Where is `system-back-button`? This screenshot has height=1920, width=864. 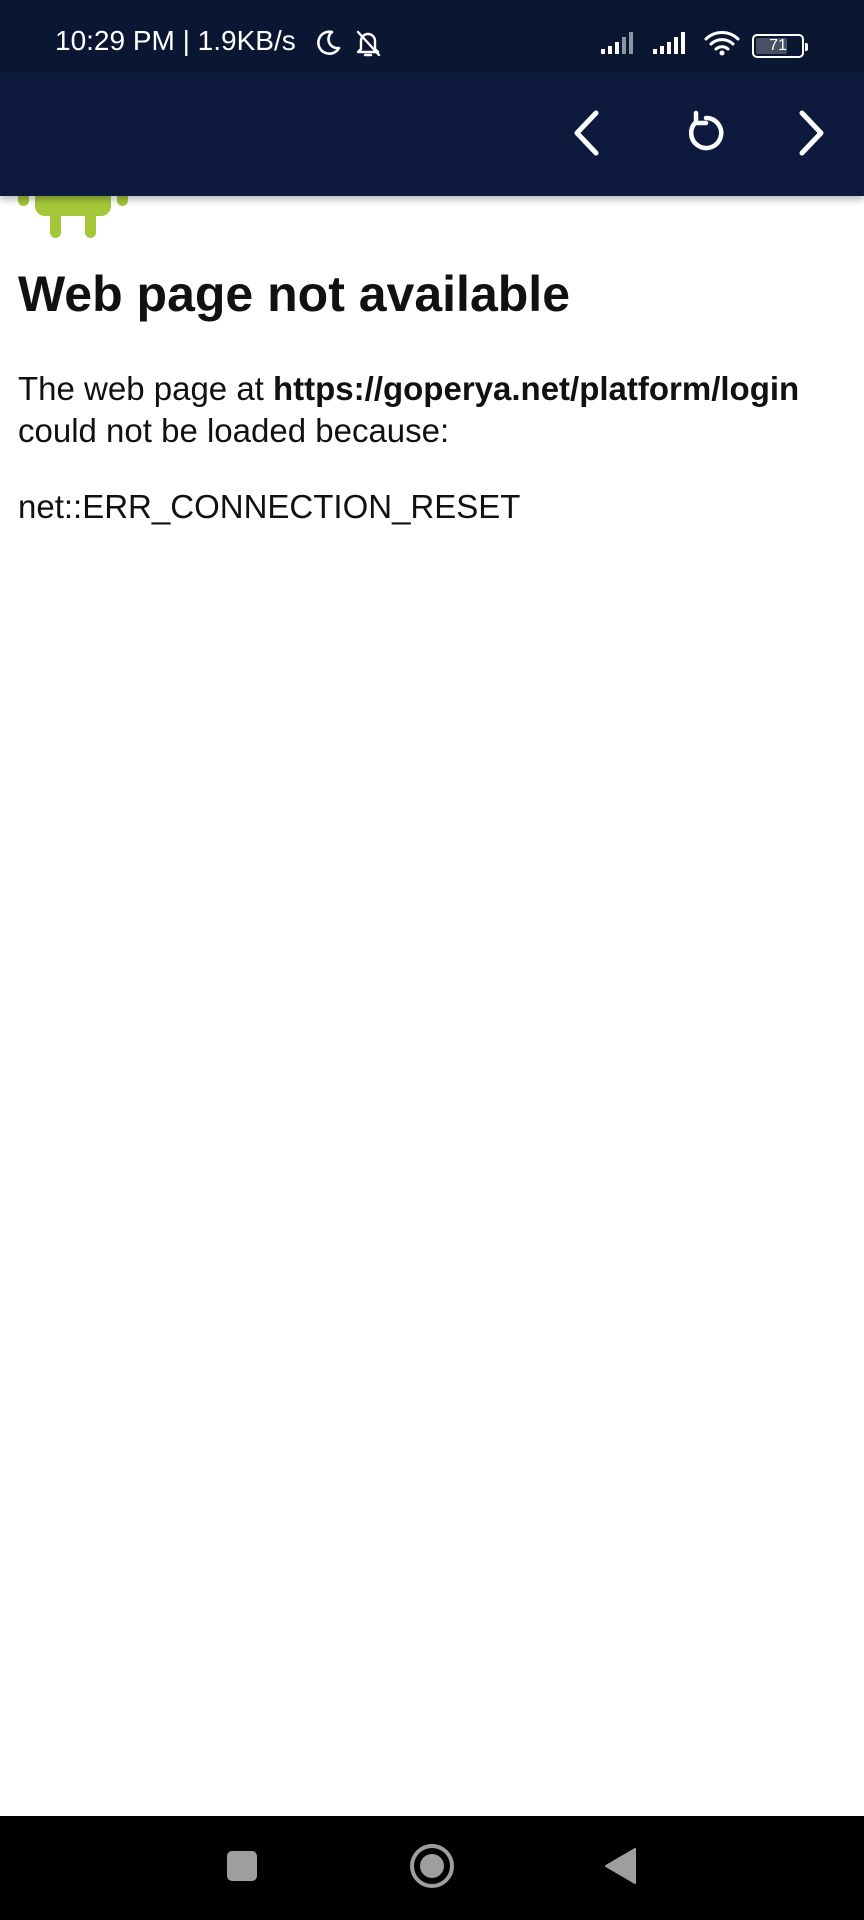 system-back-button is located at coordinates (621, 1868).